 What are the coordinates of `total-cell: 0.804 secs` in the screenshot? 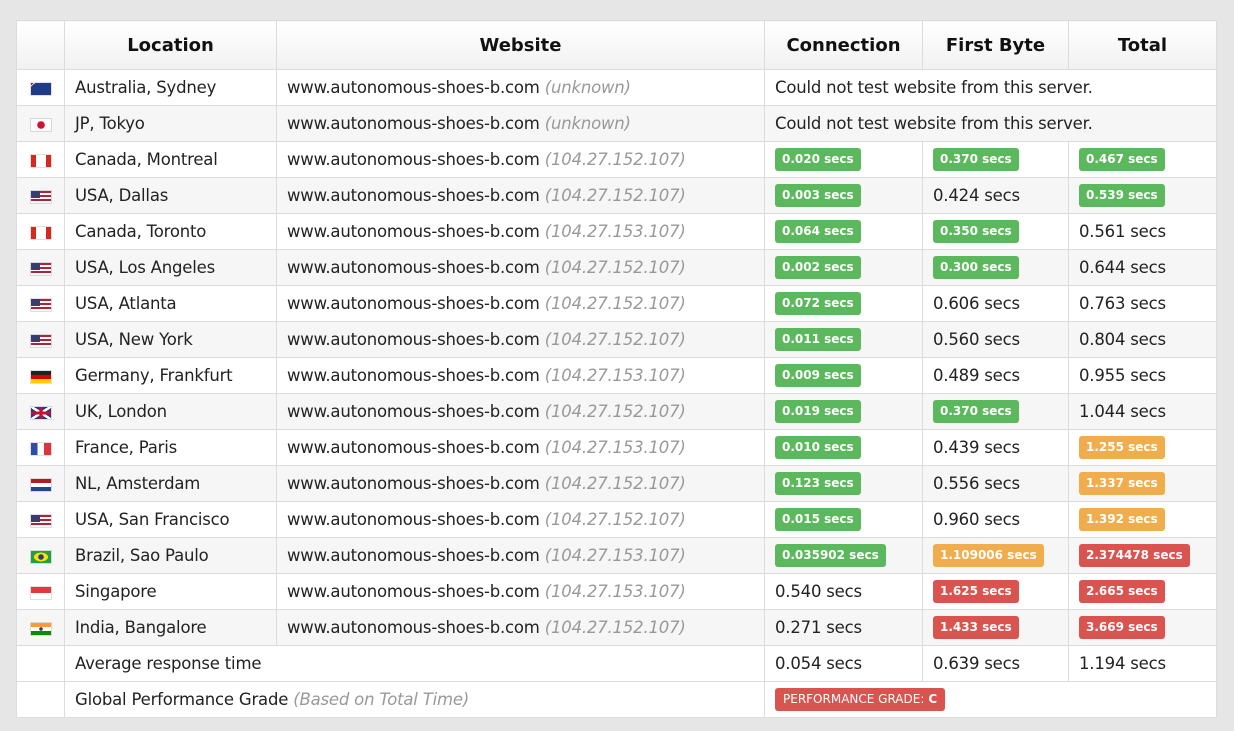 It's located at (1142, 339).